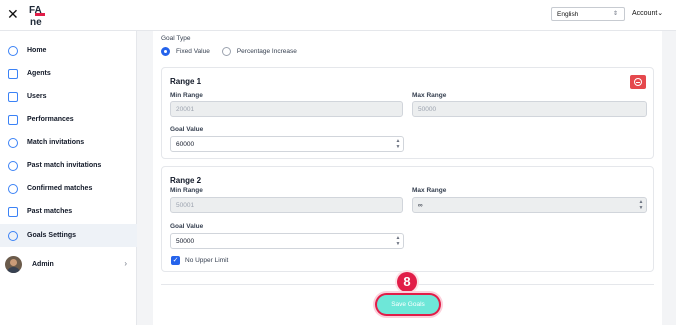 Image resolution: width=676 pixels, height=325 pixels. Describe the element at coordinates (186, 81) in the screenshot. I see `range-title: Range 1` at that location.